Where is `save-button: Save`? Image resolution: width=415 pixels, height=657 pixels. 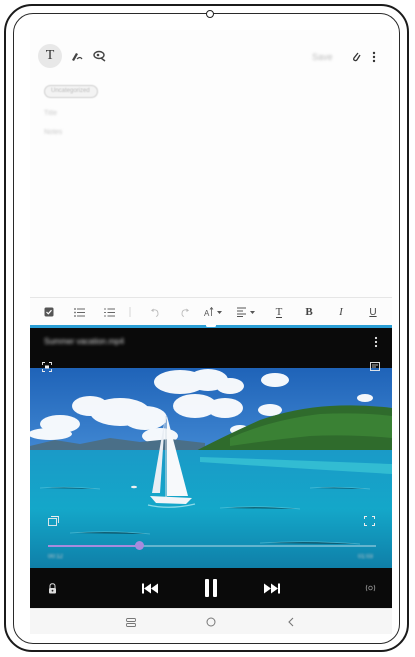
save-button: Save is located at coordinates (322, 57).